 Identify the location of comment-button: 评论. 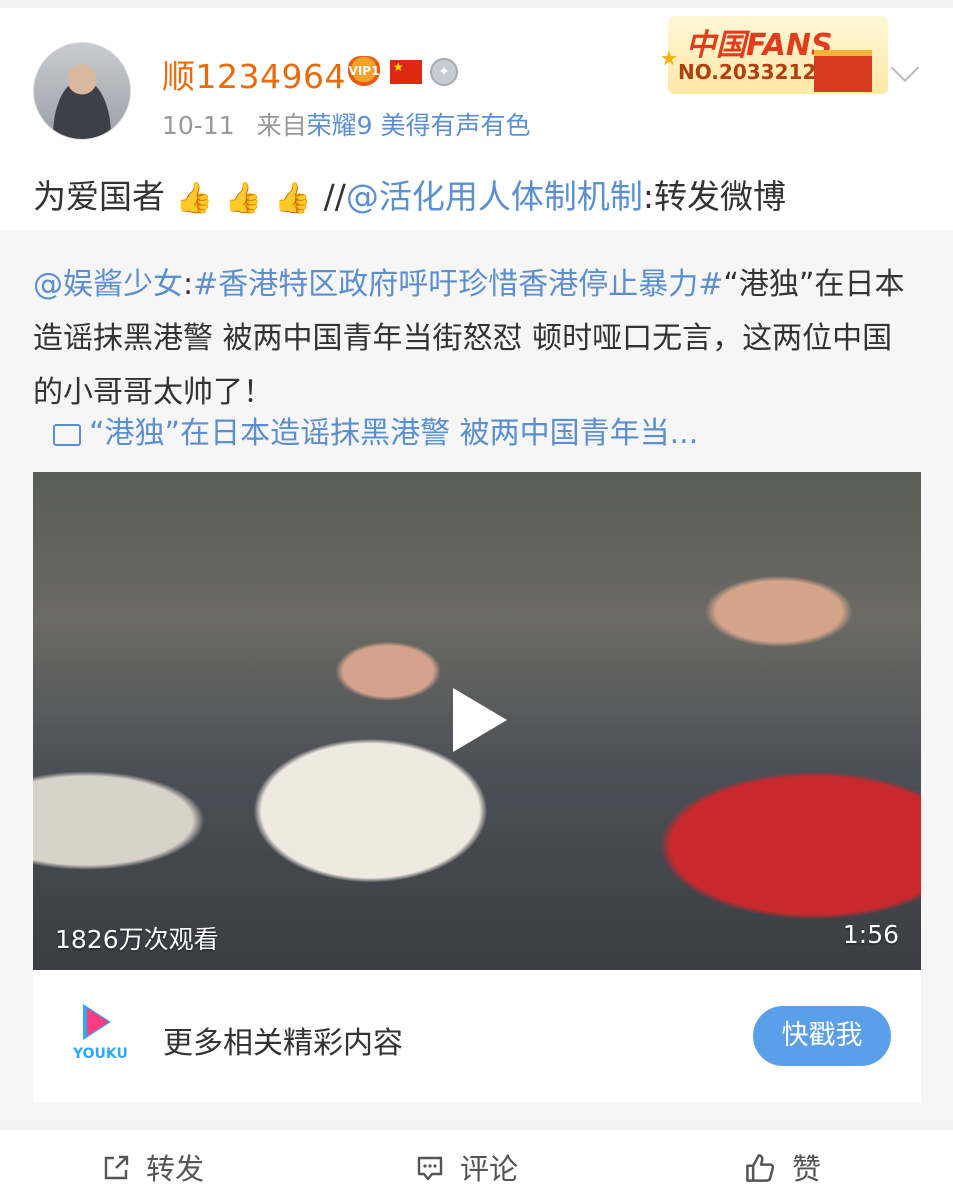
(467, 1167).